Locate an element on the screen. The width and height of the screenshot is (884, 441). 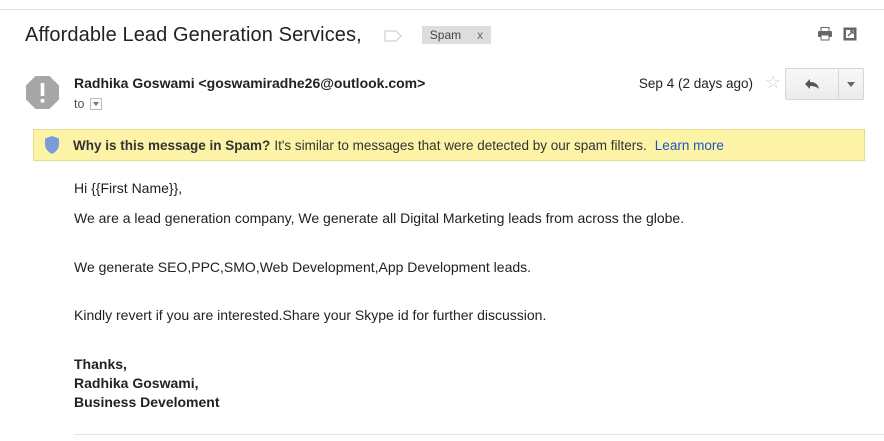
to-label: to is located at coordinates (79, 104).